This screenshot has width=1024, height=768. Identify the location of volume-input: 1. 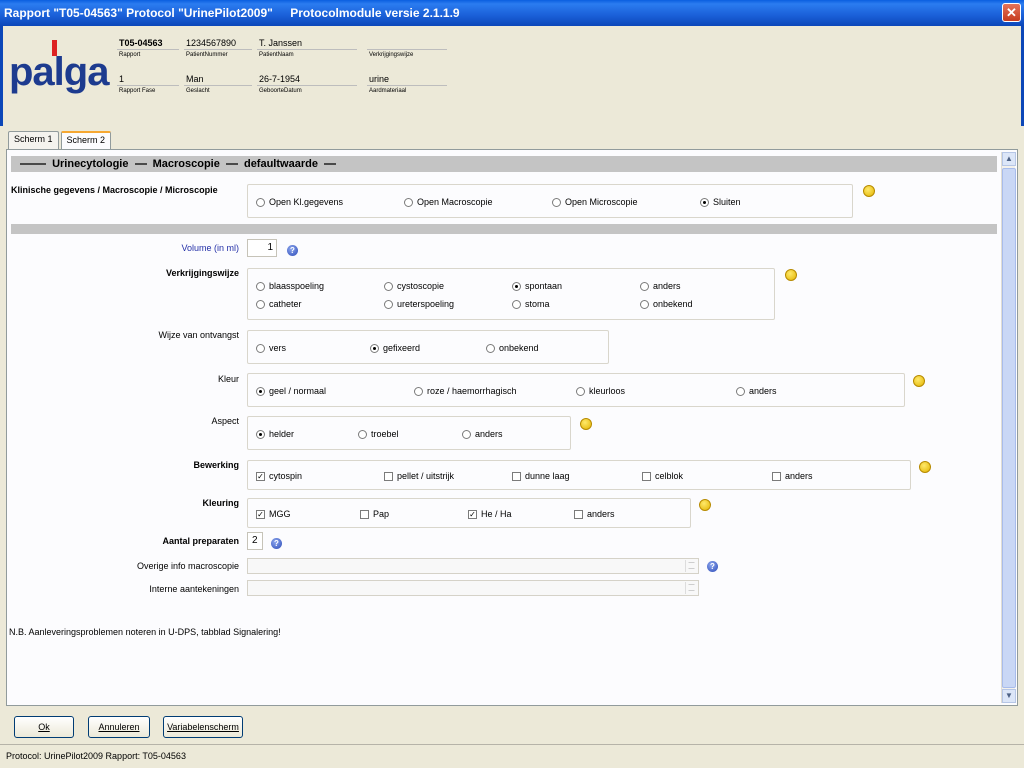
(262, 248).